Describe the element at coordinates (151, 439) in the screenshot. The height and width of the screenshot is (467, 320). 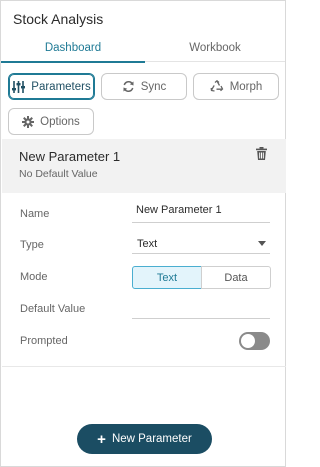
I see `new-parameter-label: New Parameter` at that location.